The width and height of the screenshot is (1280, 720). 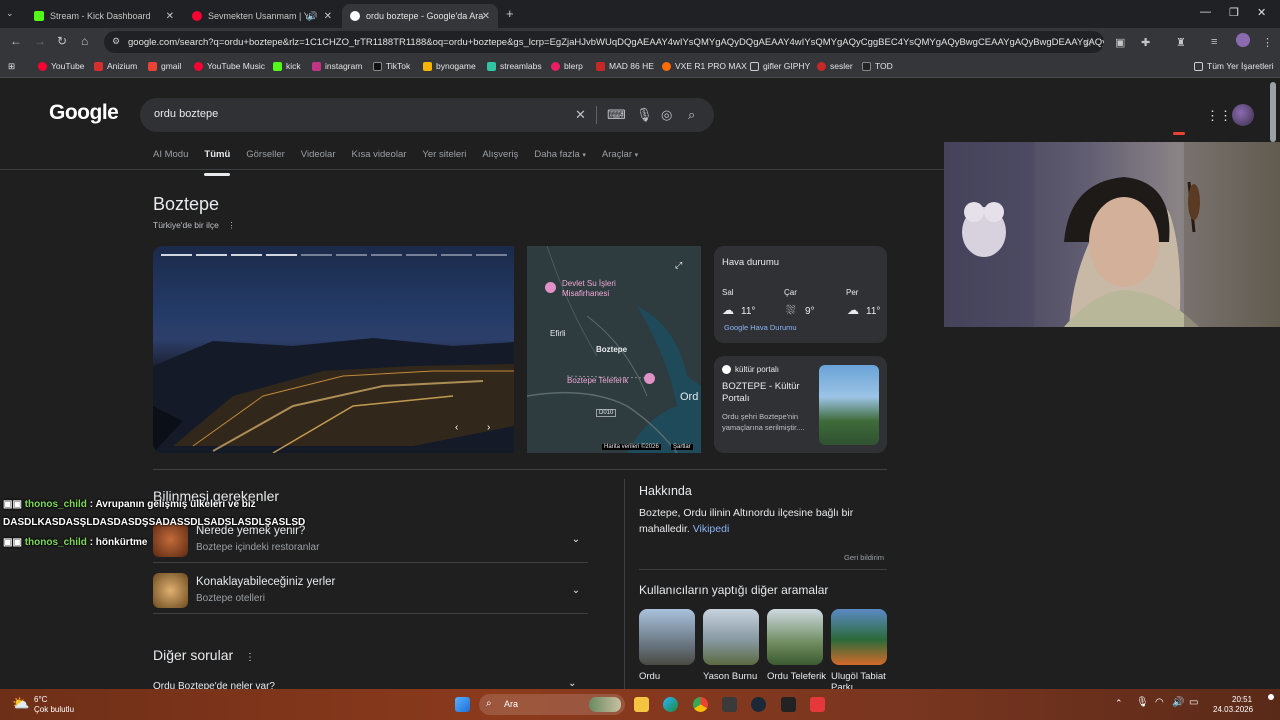 What do you see at coordinates (312, 16) in the screenshot?
I see `speaker-icon: 🔊` at bounding box center [312, 16].